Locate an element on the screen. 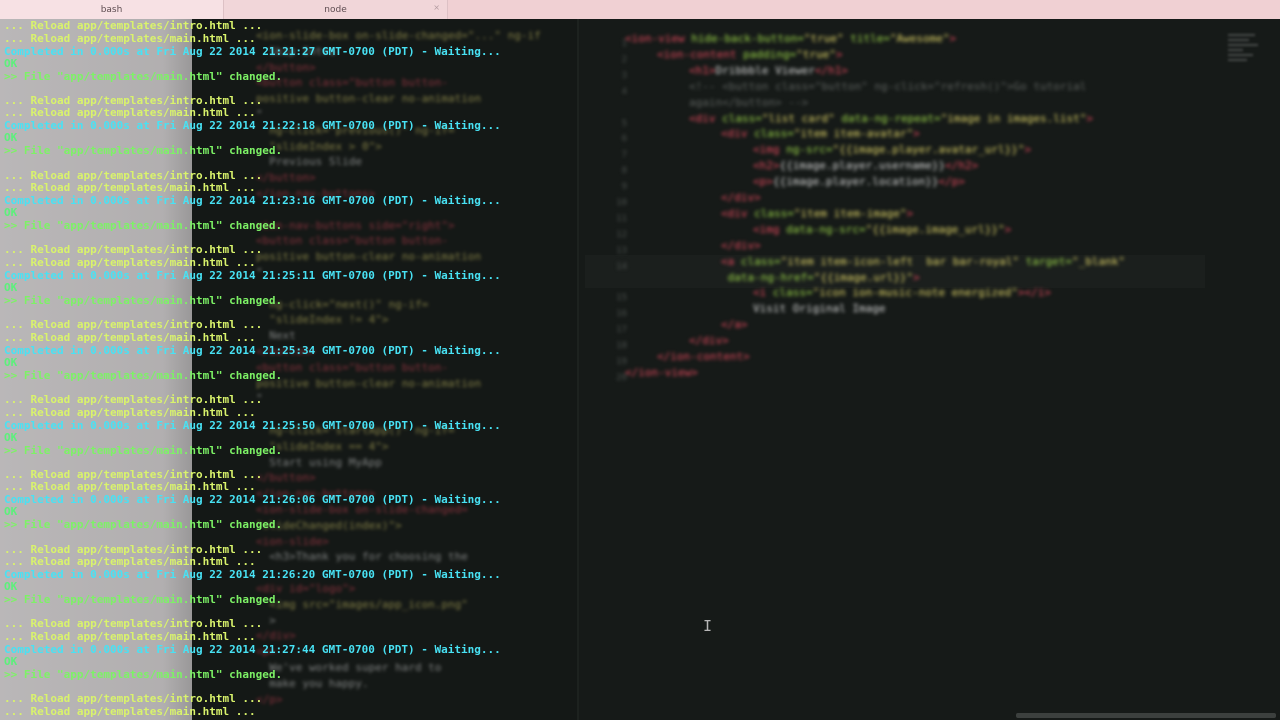 The height and width of the screenshot is (720, 1280). code-token: "list card" is located at coordinates (798, 118).